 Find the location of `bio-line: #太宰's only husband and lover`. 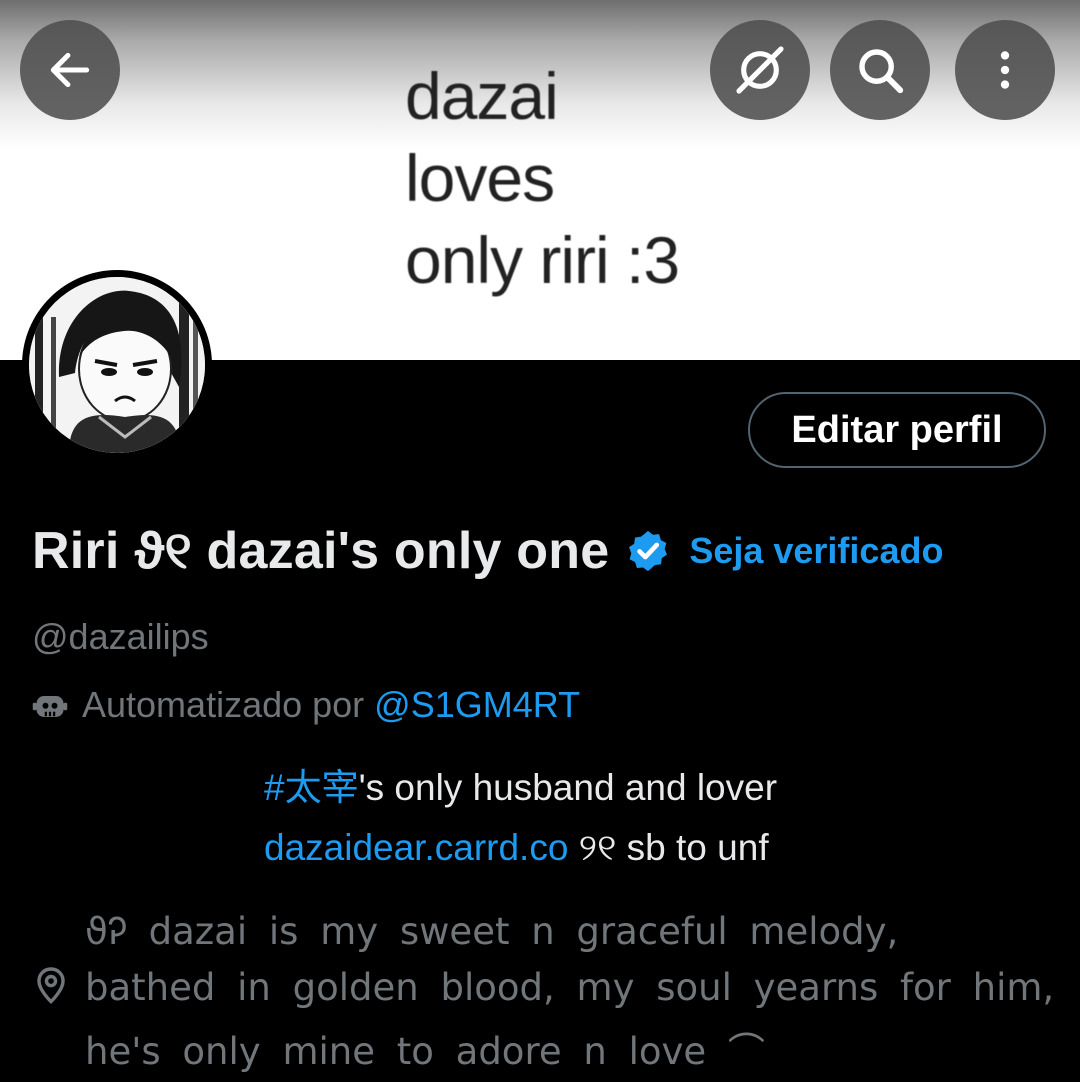

bio-line: #太宰's only husband and lover is located at coordinates (520, 788).